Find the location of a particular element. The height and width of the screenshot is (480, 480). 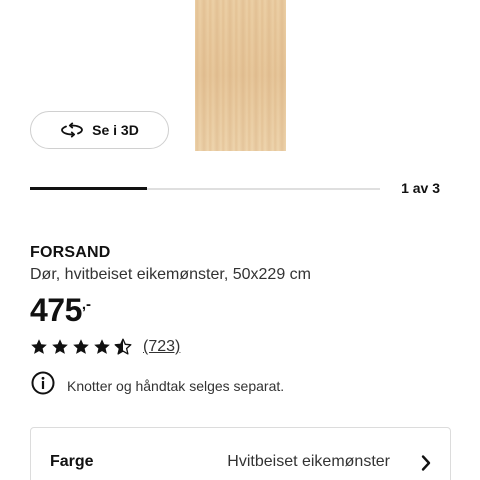

product-image is located at coordinates (240, 75).